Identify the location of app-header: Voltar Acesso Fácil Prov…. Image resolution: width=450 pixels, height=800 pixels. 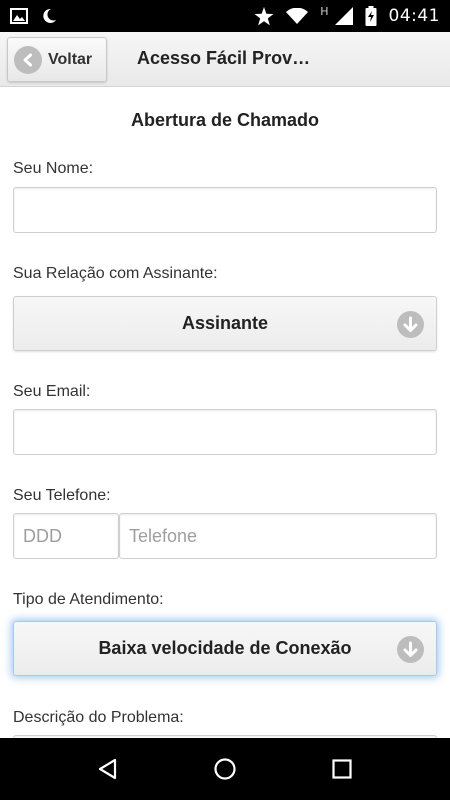
(225, 59).